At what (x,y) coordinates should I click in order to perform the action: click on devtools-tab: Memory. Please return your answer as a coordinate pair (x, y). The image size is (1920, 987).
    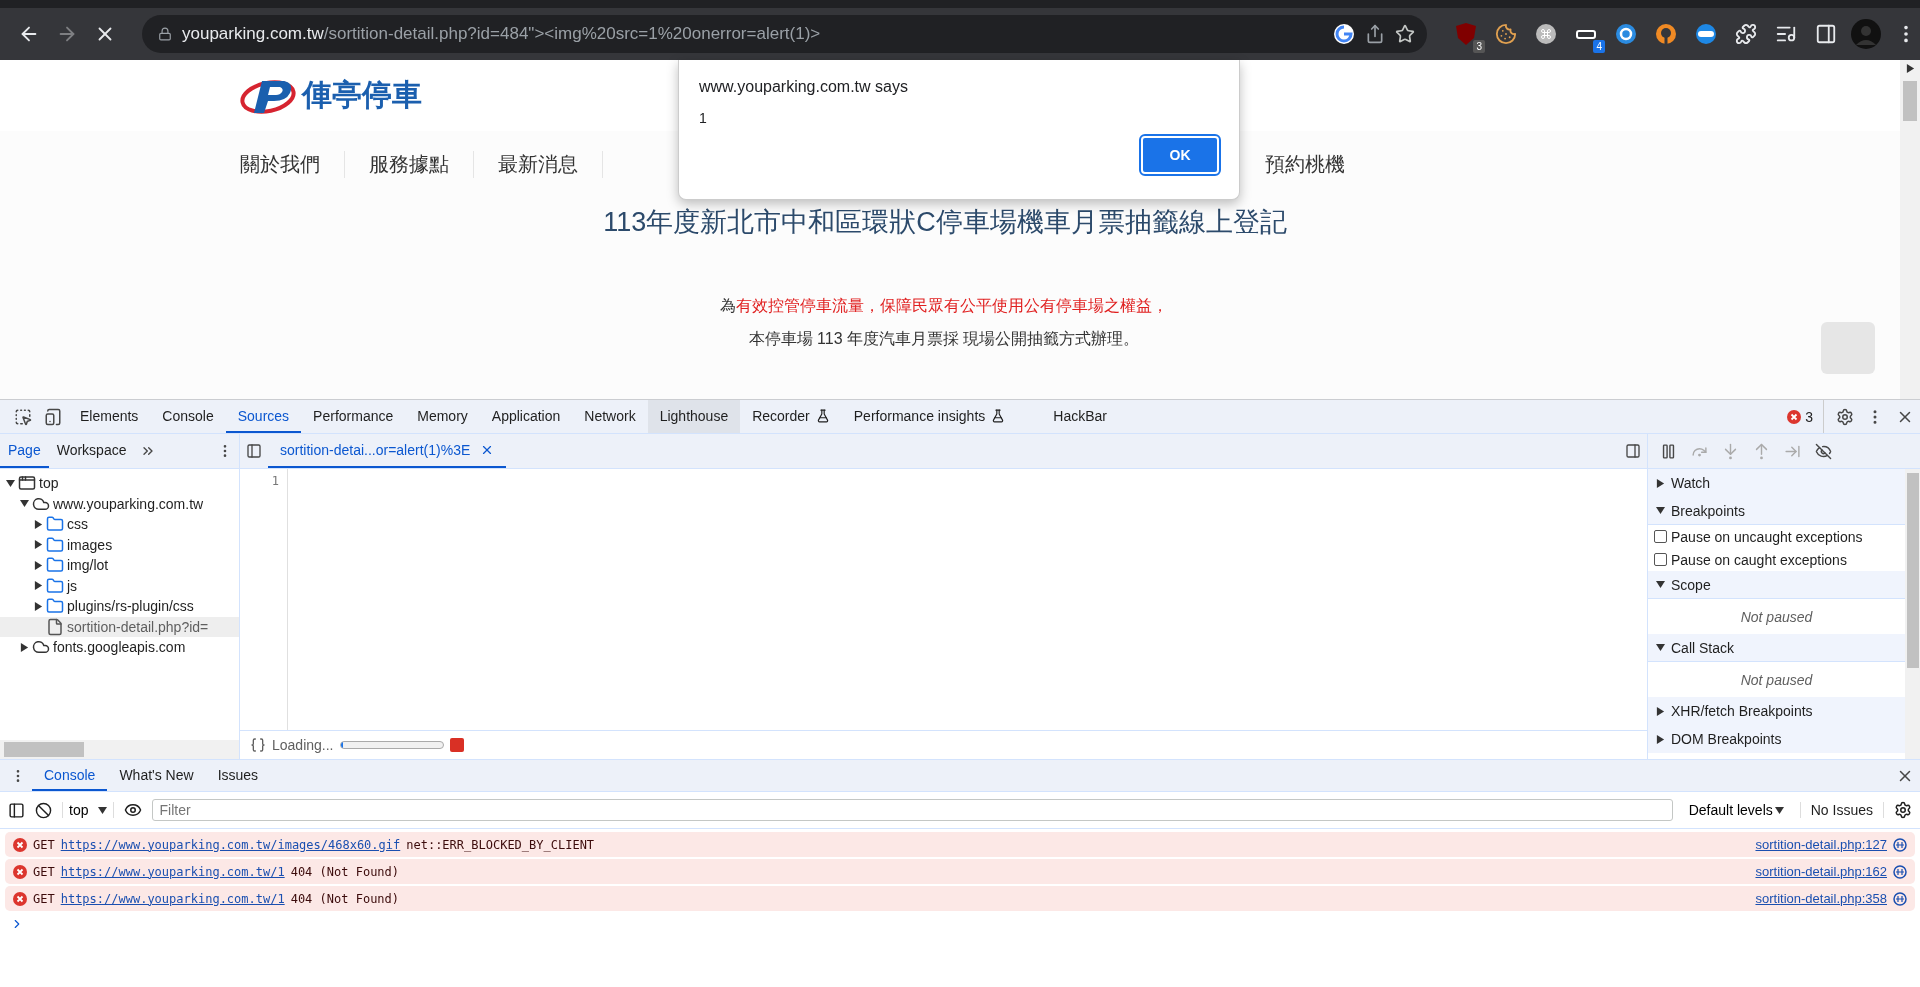
    Looking at the image, I should click on (442, 416).